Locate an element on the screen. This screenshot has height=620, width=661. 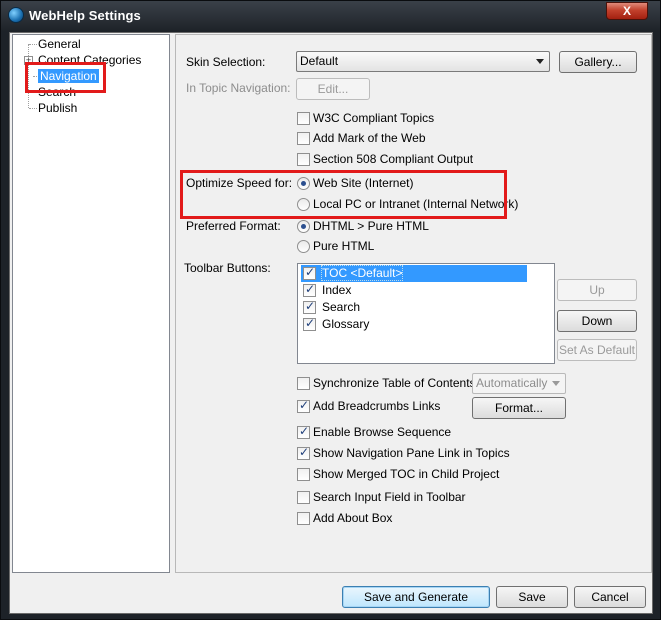
mark-of-web-checkbox is located at coordinates (303, 138).